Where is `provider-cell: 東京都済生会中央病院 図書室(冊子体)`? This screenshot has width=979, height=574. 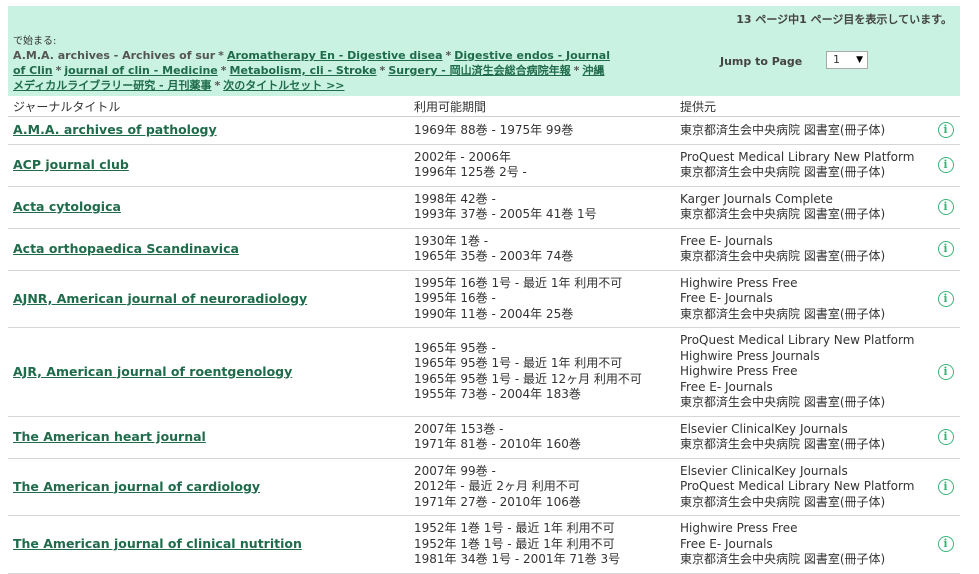
provider-cell: 東京都済生会中央病院 図書室(冊子体) is located at coordinates (803, 130).